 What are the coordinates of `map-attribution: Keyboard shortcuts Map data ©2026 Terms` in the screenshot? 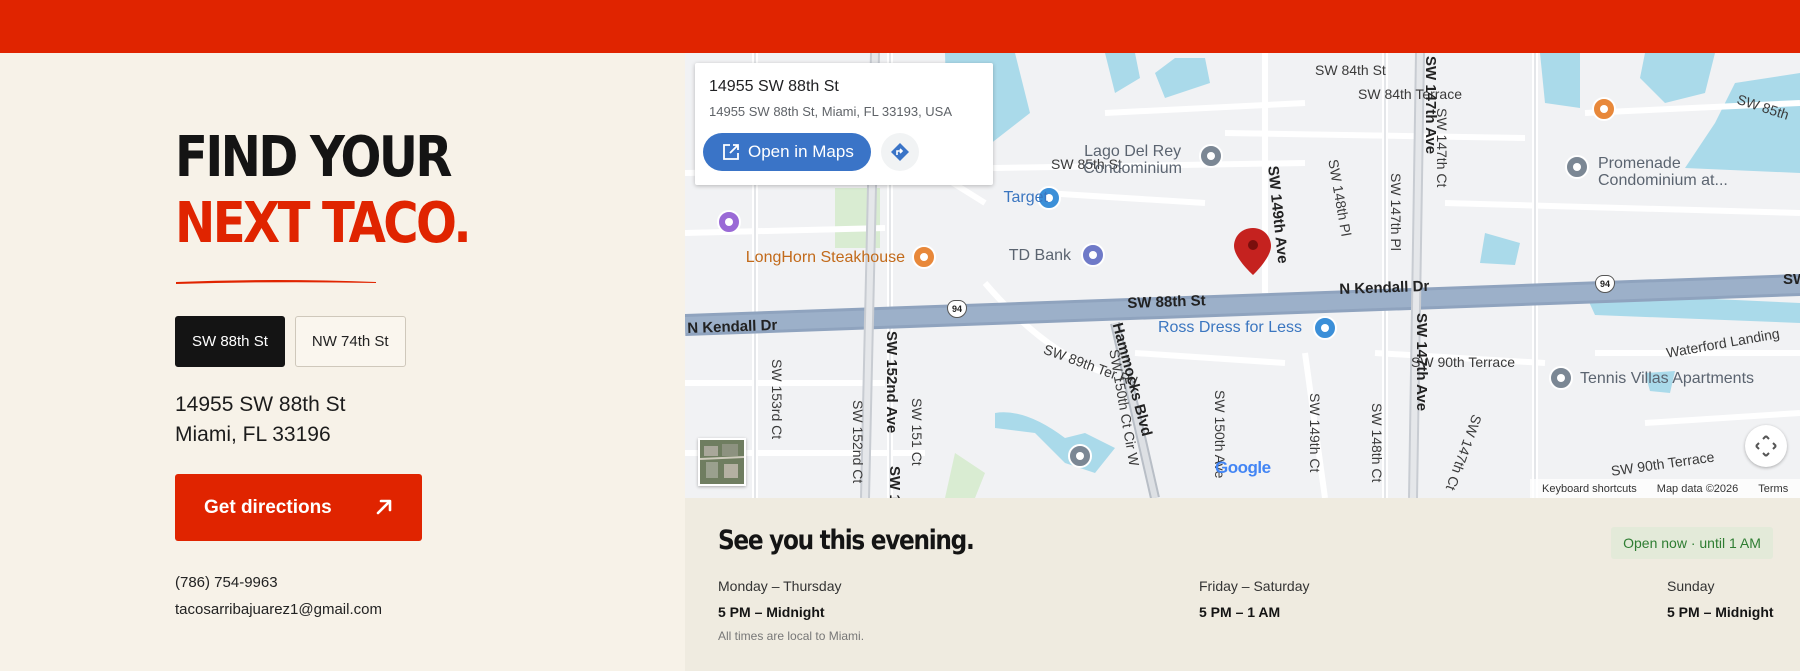 It's located at (1665, 488).